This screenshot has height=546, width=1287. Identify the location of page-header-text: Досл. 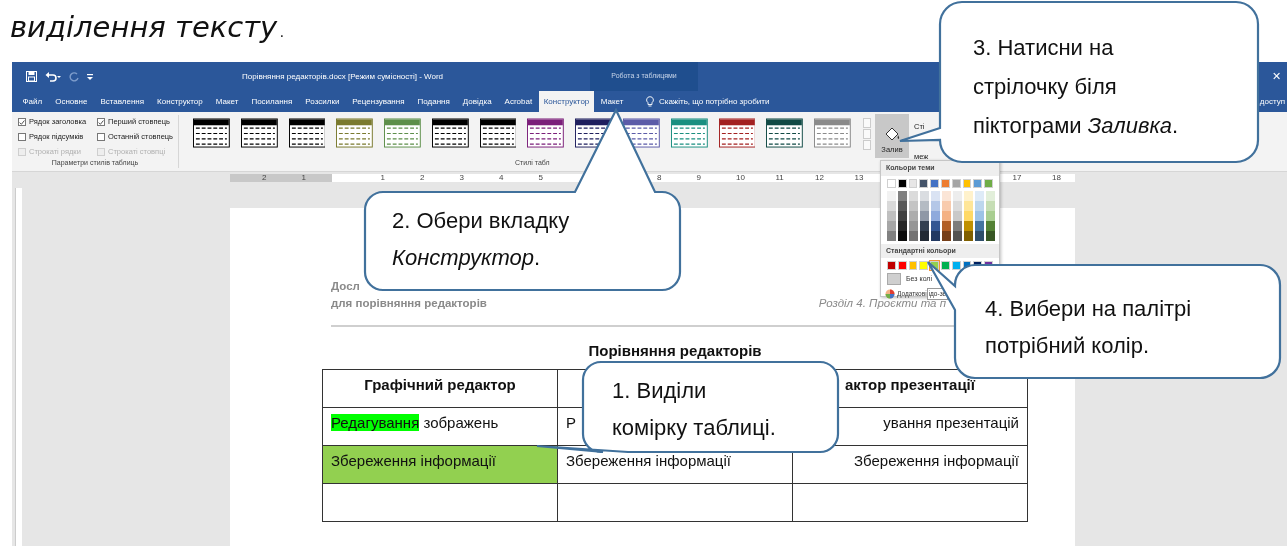
(345, 286).